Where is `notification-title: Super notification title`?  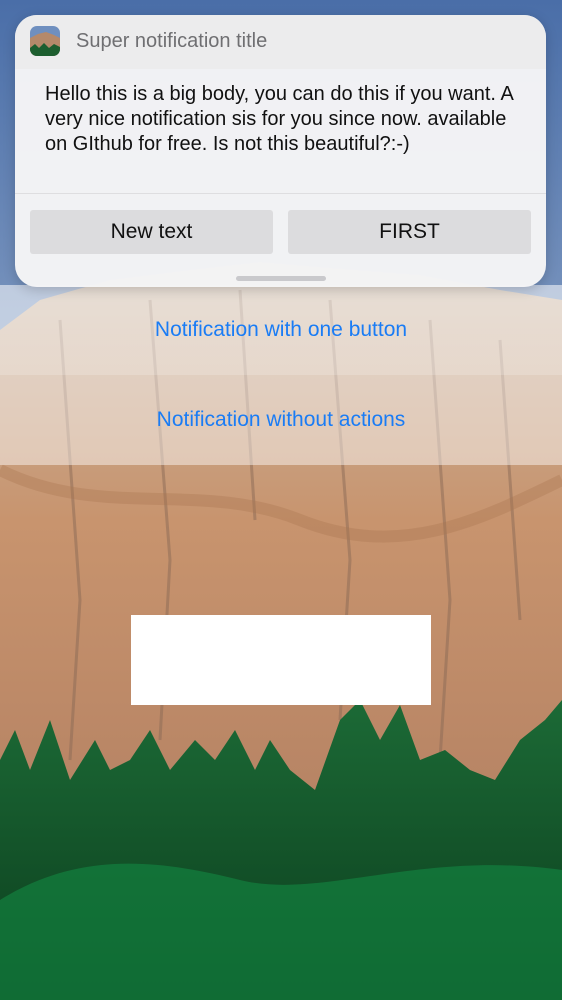
notification-title: Super notification title is located at coordinates (172, 41).